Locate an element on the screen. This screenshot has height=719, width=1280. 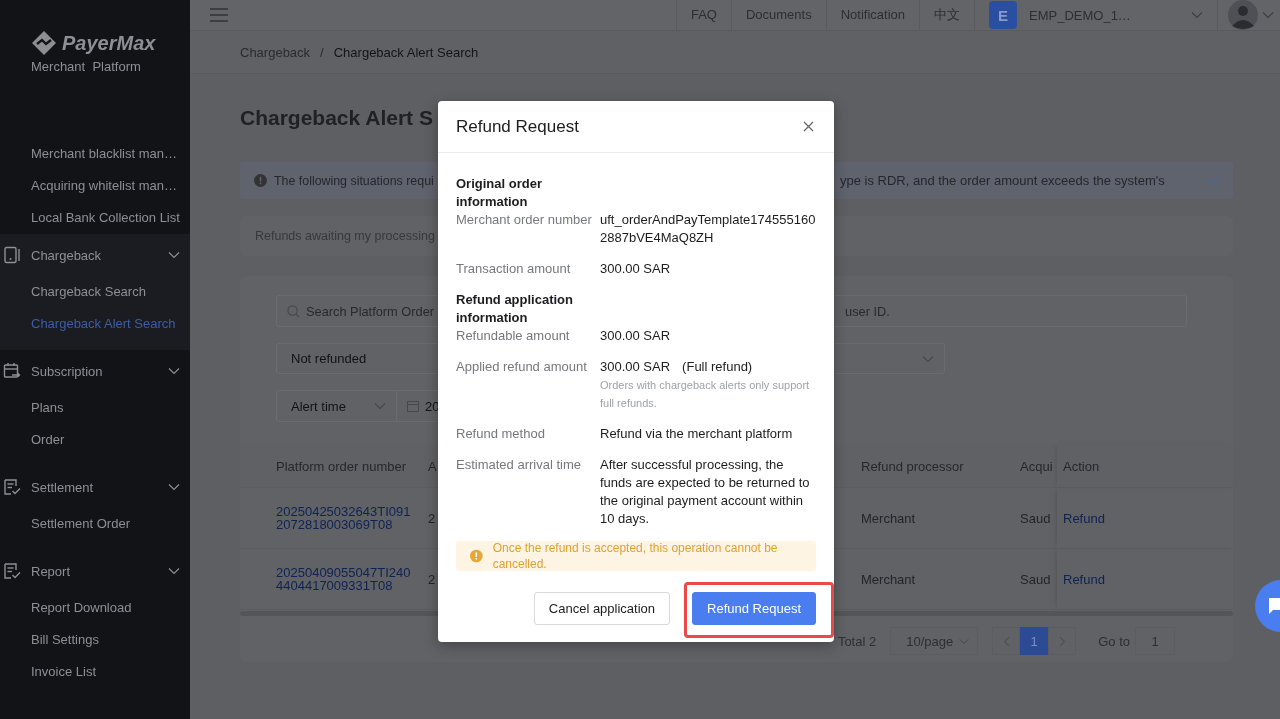
refund-type: (Full refund) is located at coordinates (717, 367).